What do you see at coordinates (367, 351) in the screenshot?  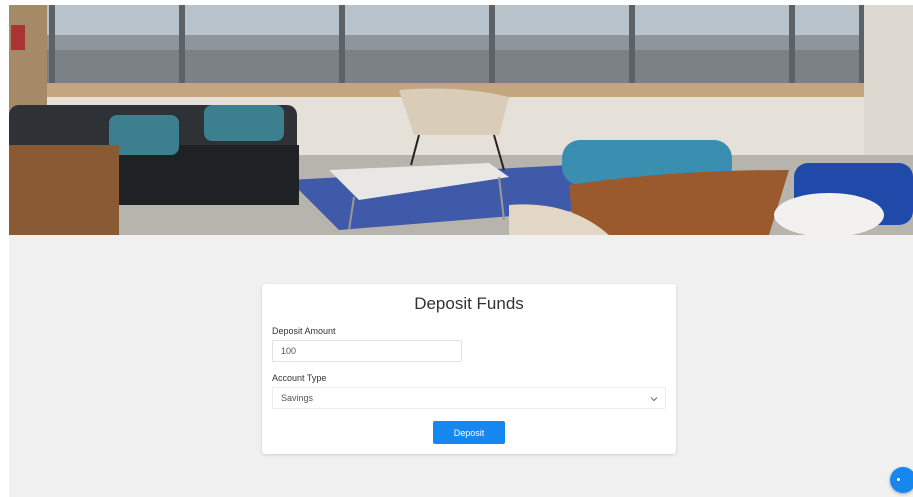 I see `deposit-amount-input` at bounding box center [367, 351].